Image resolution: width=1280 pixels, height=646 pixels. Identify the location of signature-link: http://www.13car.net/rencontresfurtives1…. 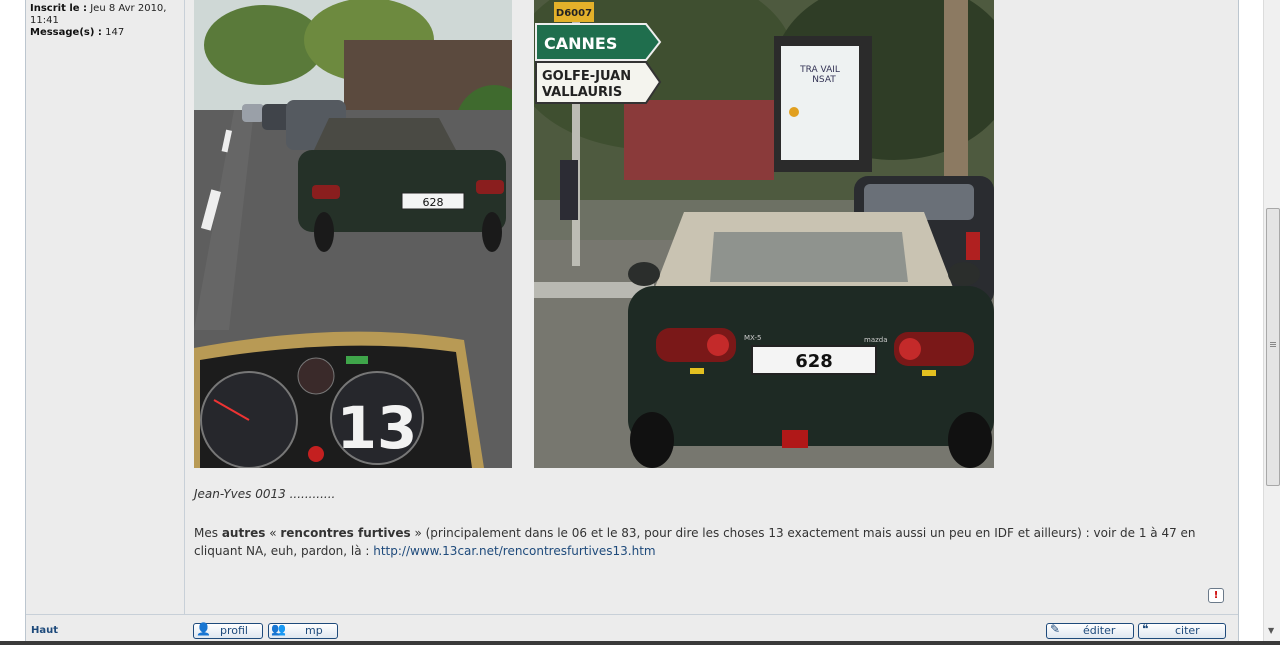
(514, 551).